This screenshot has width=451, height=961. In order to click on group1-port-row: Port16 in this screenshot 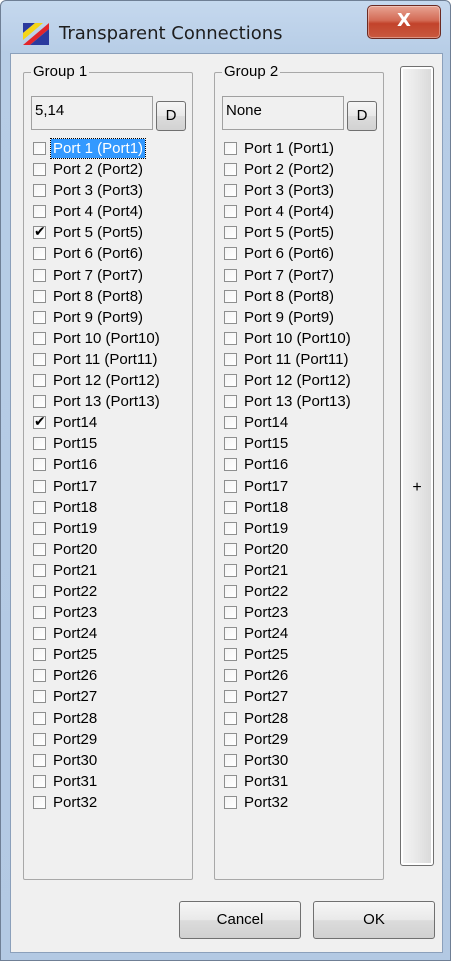, I will do `click(111, 464)`.